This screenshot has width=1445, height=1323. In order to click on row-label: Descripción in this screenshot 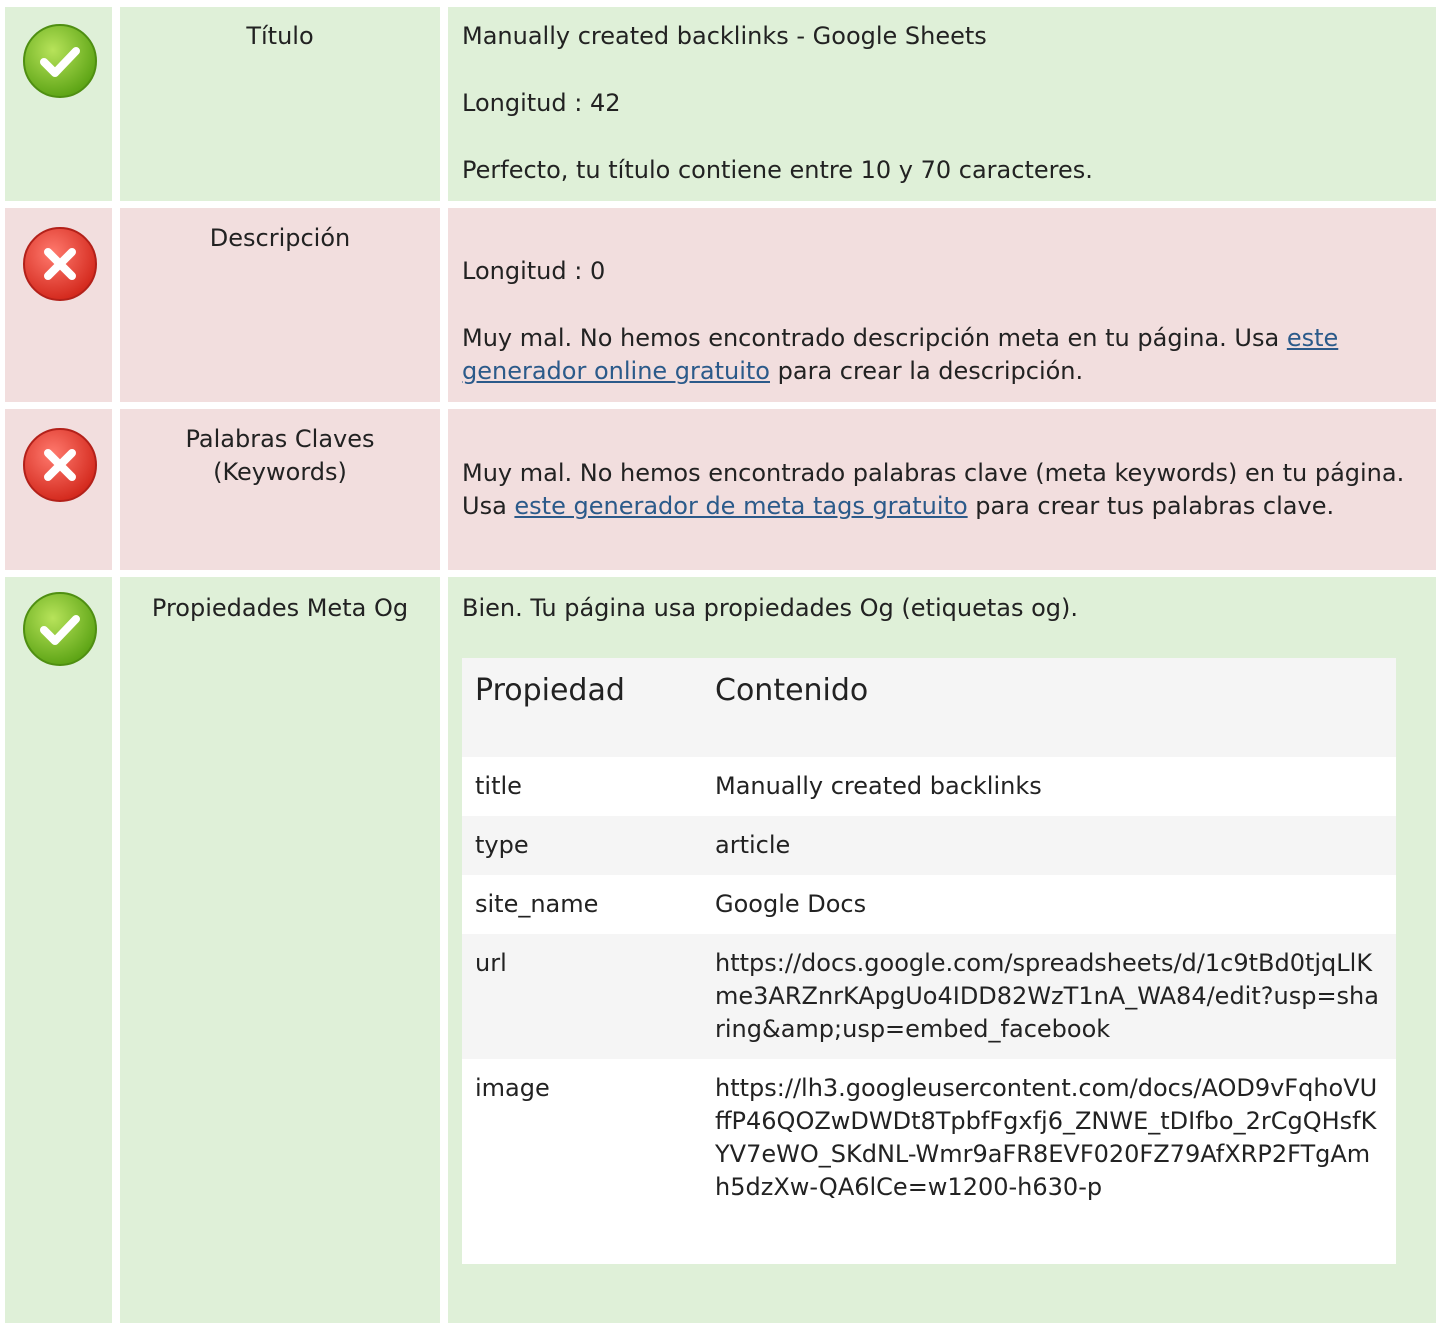, I will do `click(280, 238)`.